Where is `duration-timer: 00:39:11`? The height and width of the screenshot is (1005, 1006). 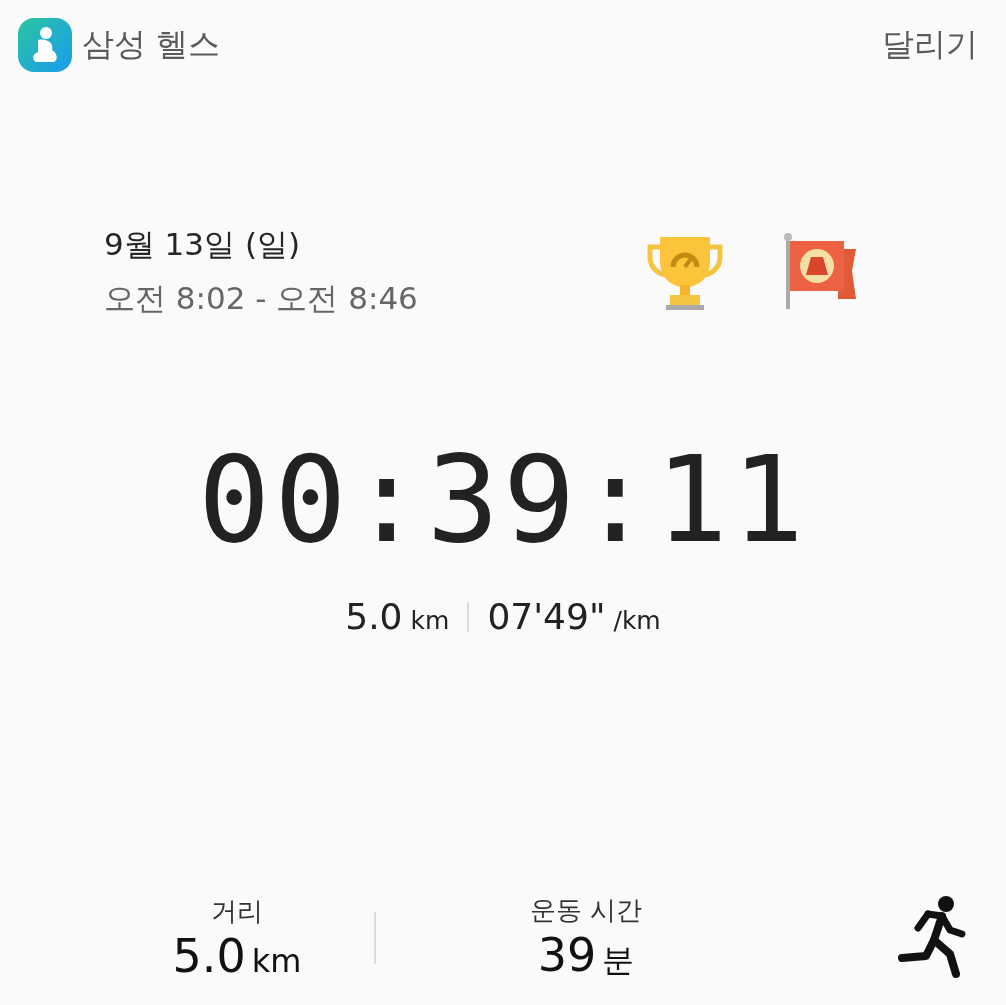 duration-timer: 00:39:11 is located at coordinates (503, 500).